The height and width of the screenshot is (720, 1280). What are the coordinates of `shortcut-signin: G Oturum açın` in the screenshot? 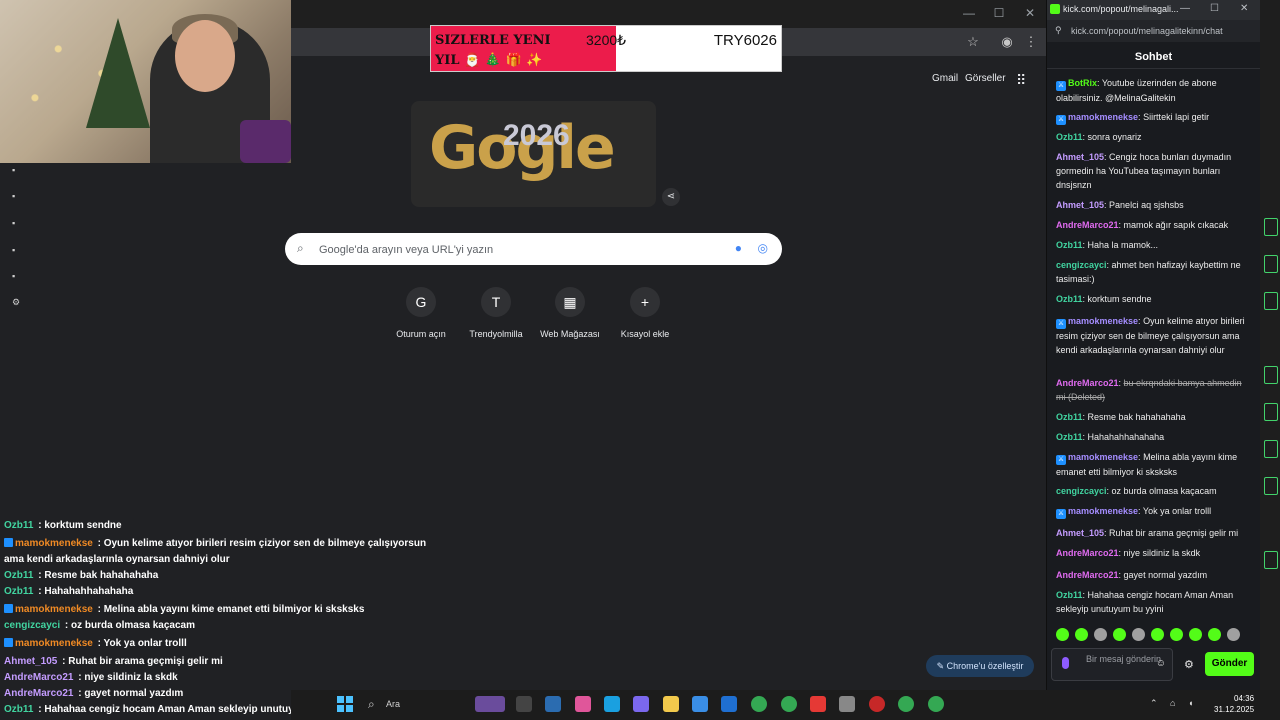 It's located at (421, 313).